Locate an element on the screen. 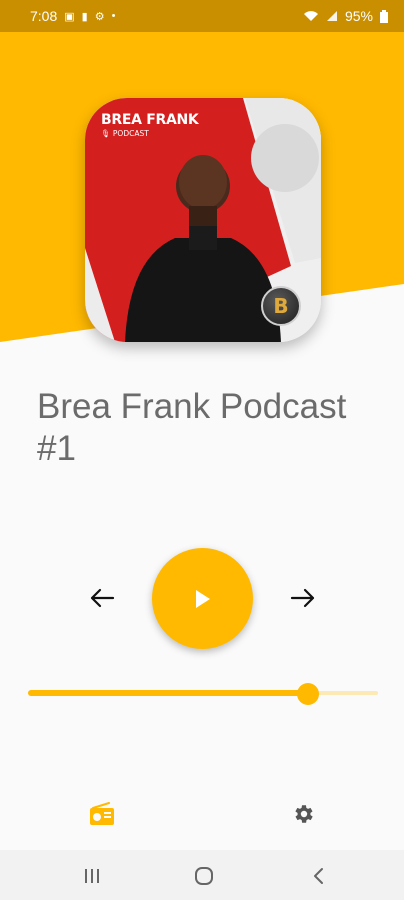 This screenshot has width=404, height=900. logo-badge: B is located at coordinates (281, 306).